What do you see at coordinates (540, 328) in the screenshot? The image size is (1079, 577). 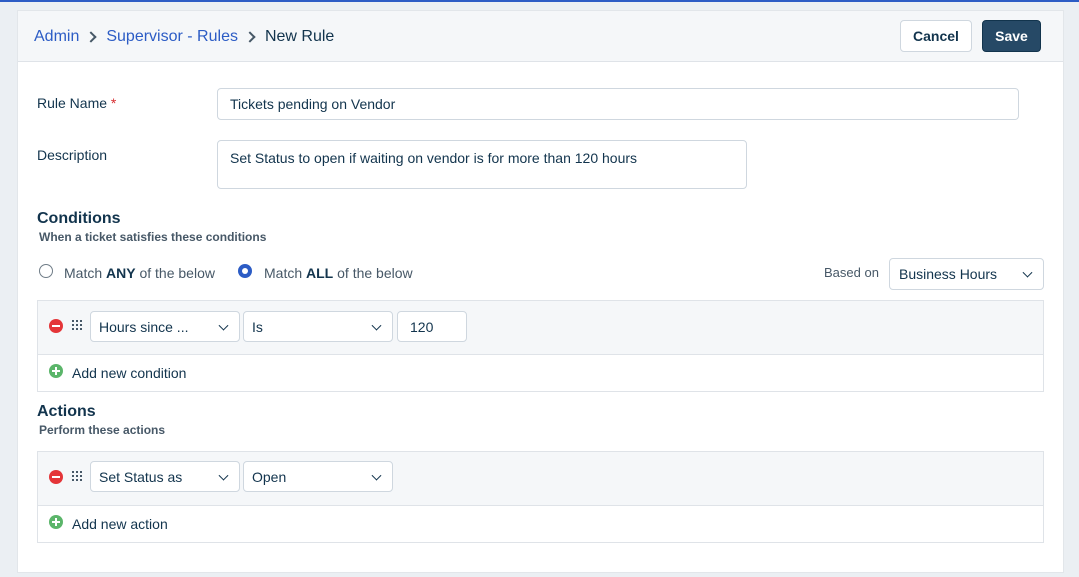 I see `condition-row: Hours since ... Is 120` at bounding box center [540, 328].